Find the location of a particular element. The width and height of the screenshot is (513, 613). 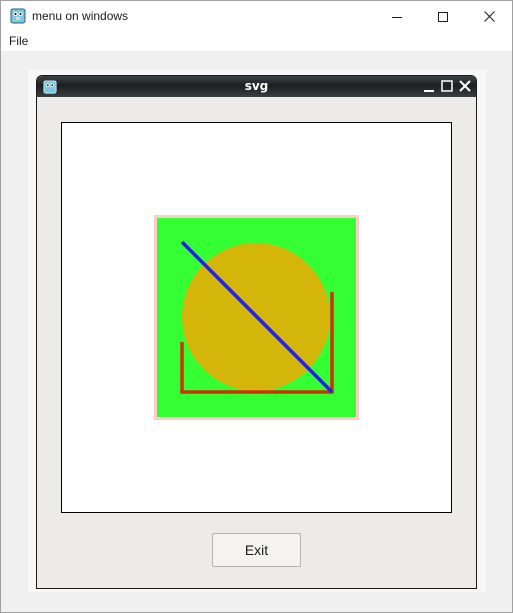

menubar: File is located at coordinates (256, 41).